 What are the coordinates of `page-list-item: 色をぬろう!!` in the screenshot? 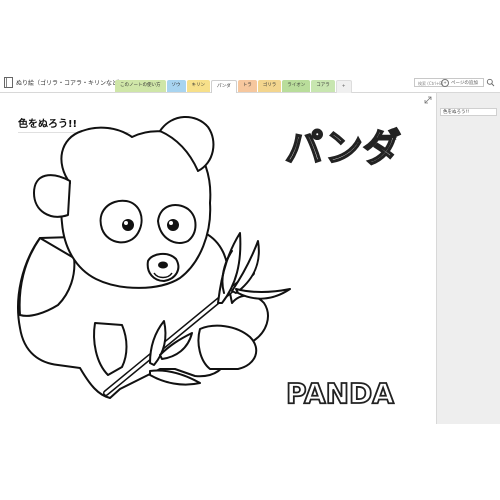 It's located at (468, 112).